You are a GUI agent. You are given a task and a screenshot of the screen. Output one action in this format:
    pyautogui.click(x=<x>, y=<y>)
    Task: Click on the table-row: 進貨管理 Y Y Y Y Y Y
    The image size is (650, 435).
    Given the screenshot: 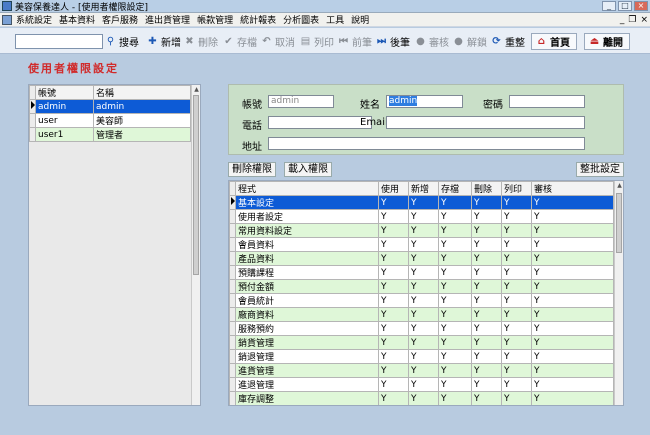 What is the action you would take?
    pyautogui.click(x=421, y=370)
    